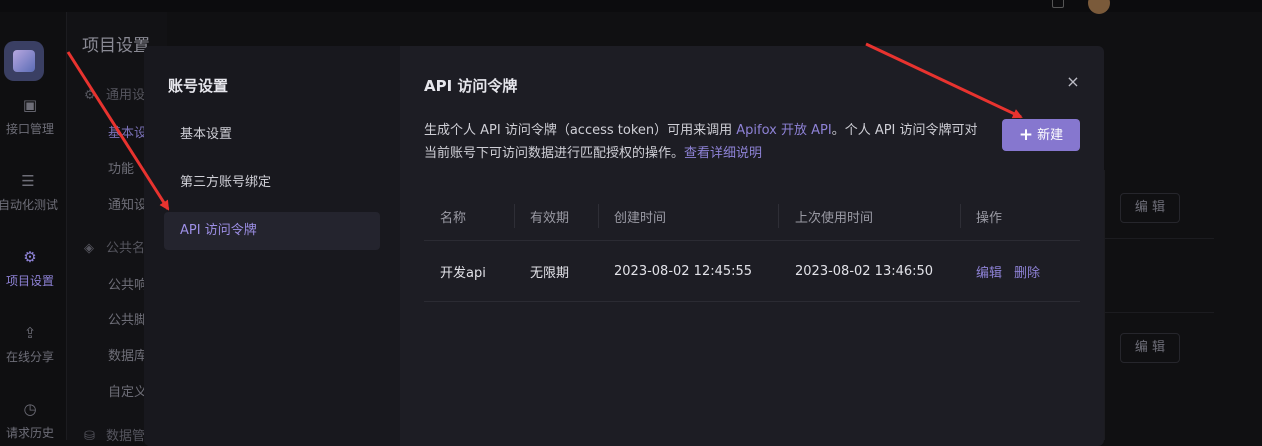  I want to click on sub-item: 自定义, so click(127, 390).